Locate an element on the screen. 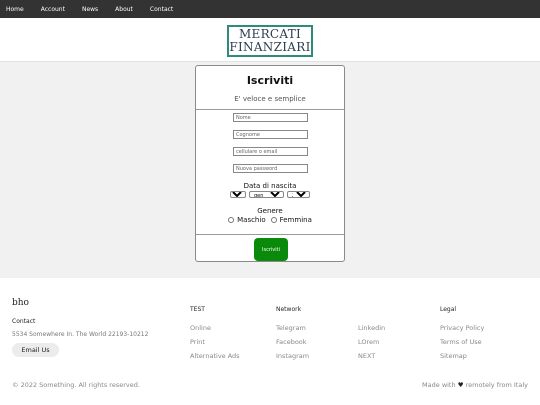 Image resolution: width=540 pixels, height=405 pixels. footer-link-linkedin: Linkedin is located at coordinates (371, 328).